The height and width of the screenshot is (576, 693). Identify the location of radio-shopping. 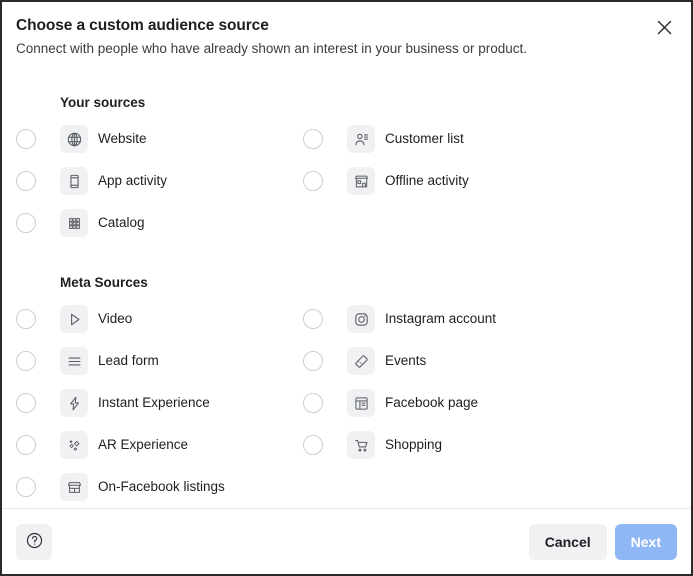
(313, 445).